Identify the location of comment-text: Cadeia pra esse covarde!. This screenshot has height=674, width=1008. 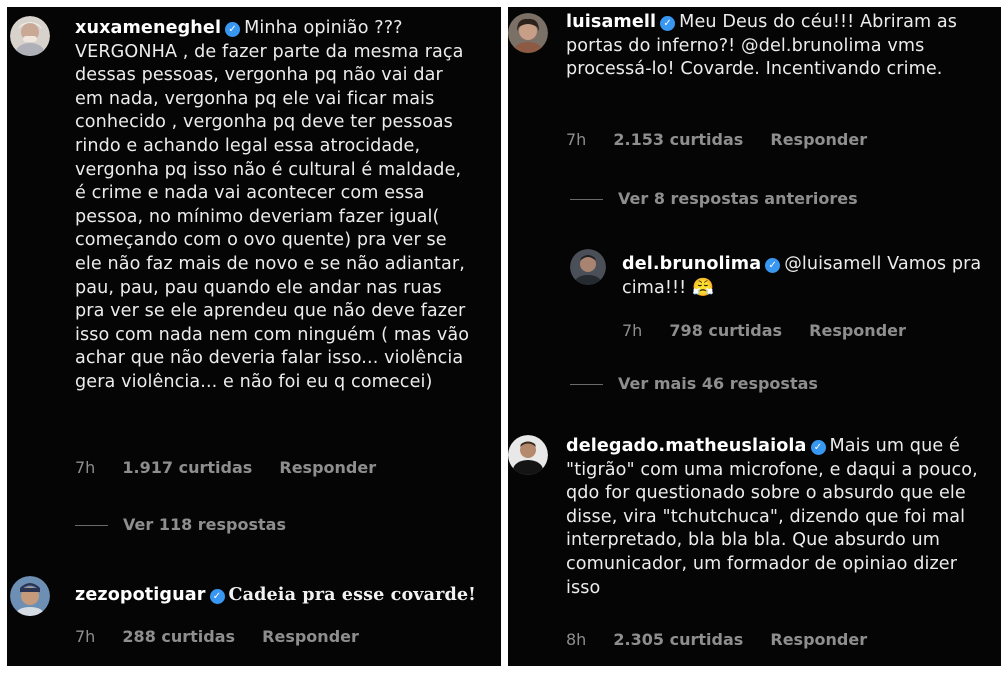
(352, 594).